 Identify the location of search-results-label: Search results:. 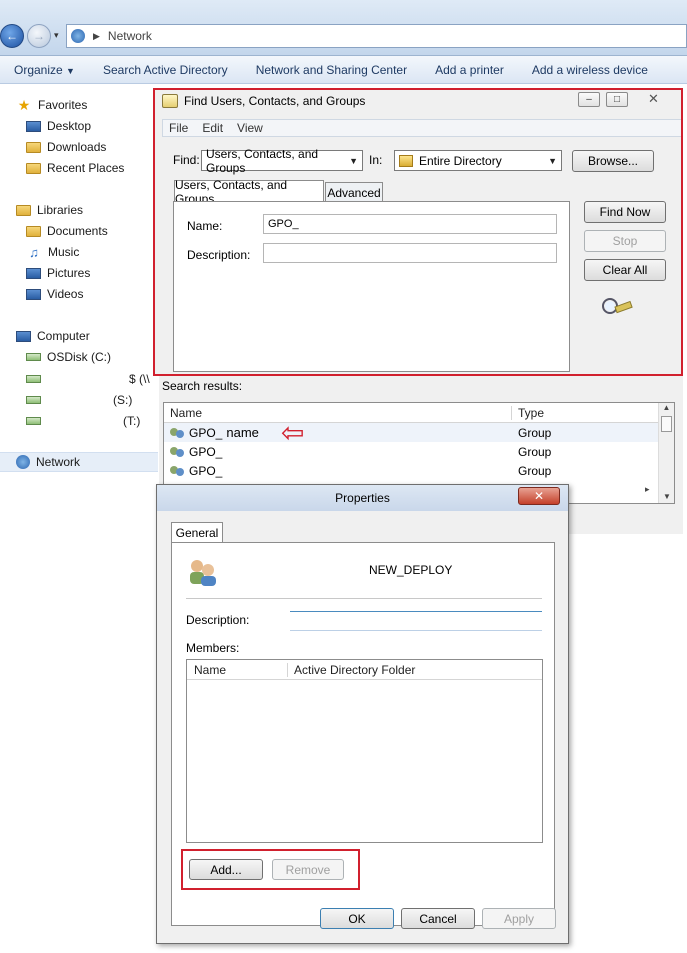
(202, 386).